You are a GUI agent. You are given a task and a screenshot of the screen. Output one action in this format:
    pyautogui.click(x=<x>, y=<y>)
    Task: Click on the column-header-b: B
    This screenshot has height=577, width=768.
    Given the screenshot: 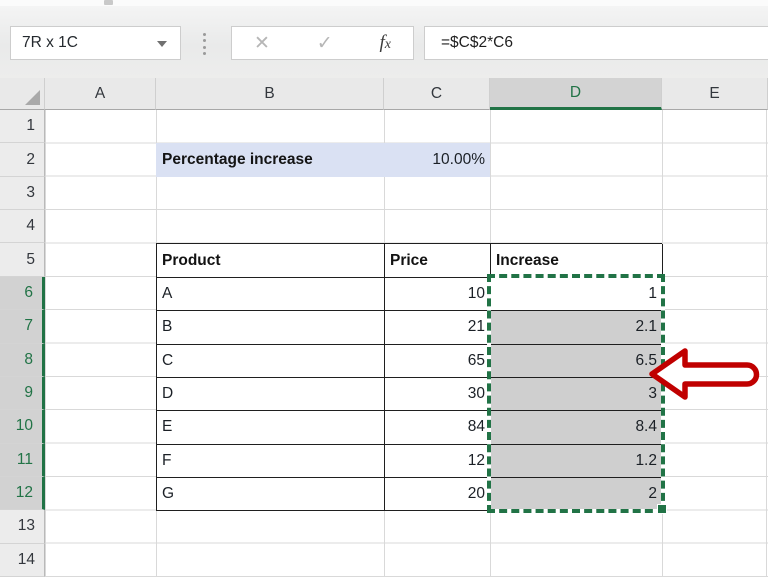 What is the action you would take?
    pyautogui.click(x=270, y=94)
    